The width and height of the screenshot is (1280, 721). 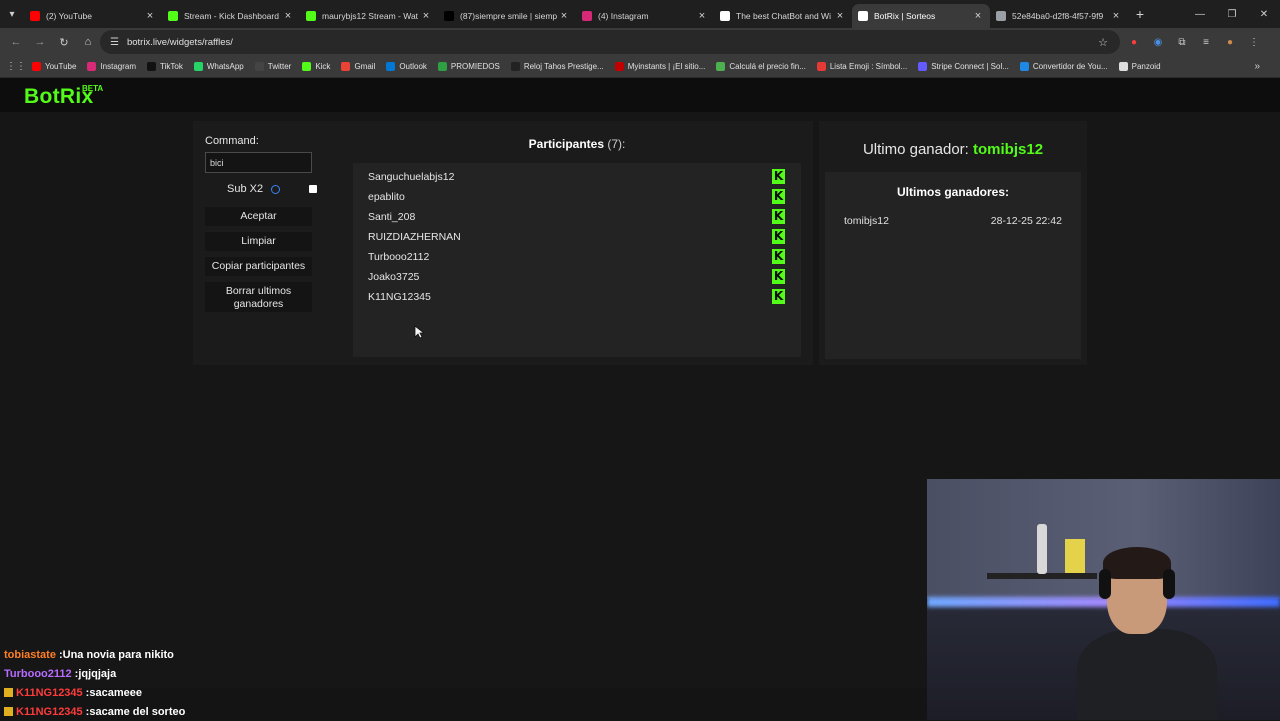 I want to click on browser-tab: The best ChatBot and Wi ×, so click(x=783, y=16).